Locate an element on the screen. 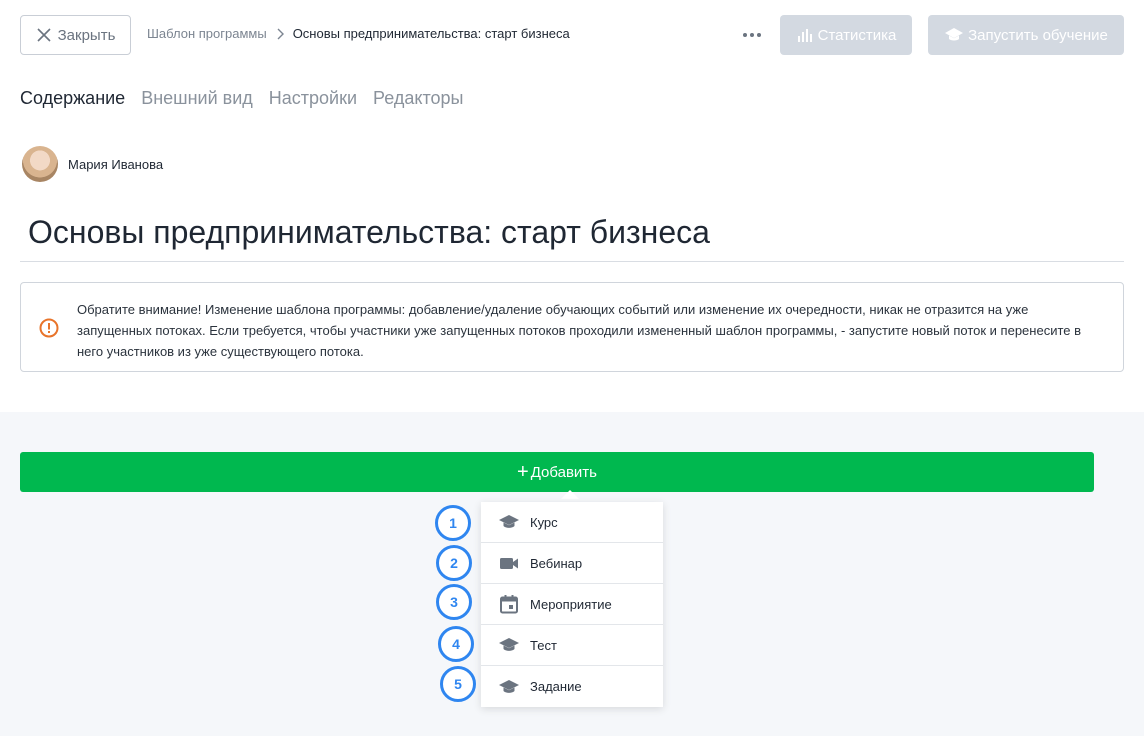 The image size is (1144, 736). menu-item-event: Мероприятие is located at coordinates (572, 604).